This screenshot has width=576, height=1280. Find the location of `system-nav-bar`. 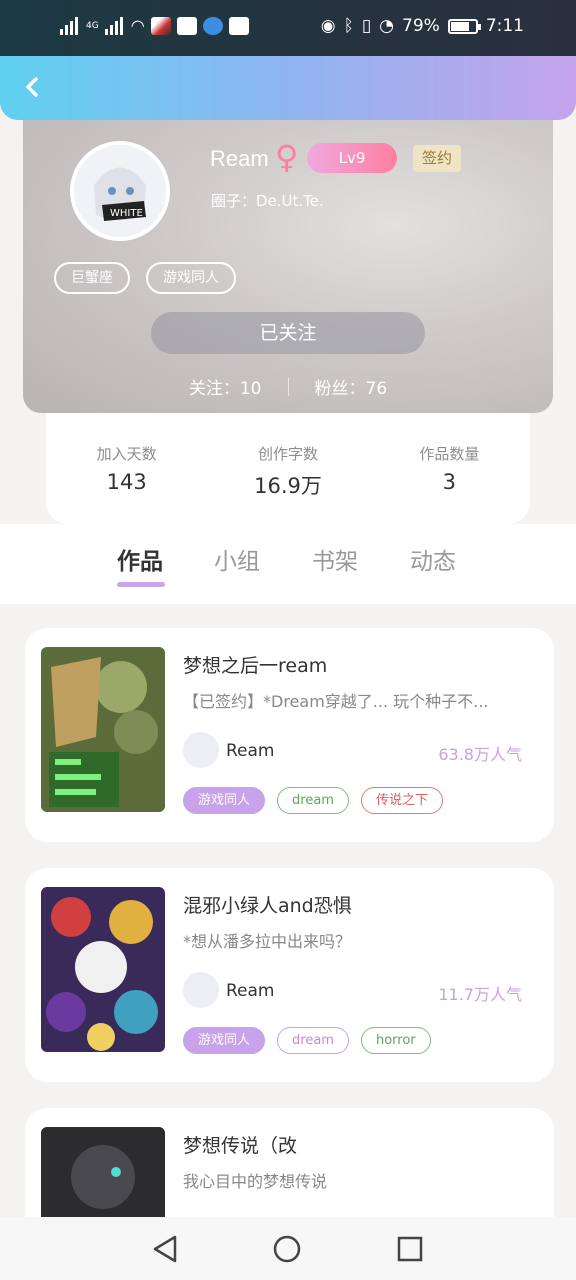

system-nav-bar is located at coordinates (288, 1248).